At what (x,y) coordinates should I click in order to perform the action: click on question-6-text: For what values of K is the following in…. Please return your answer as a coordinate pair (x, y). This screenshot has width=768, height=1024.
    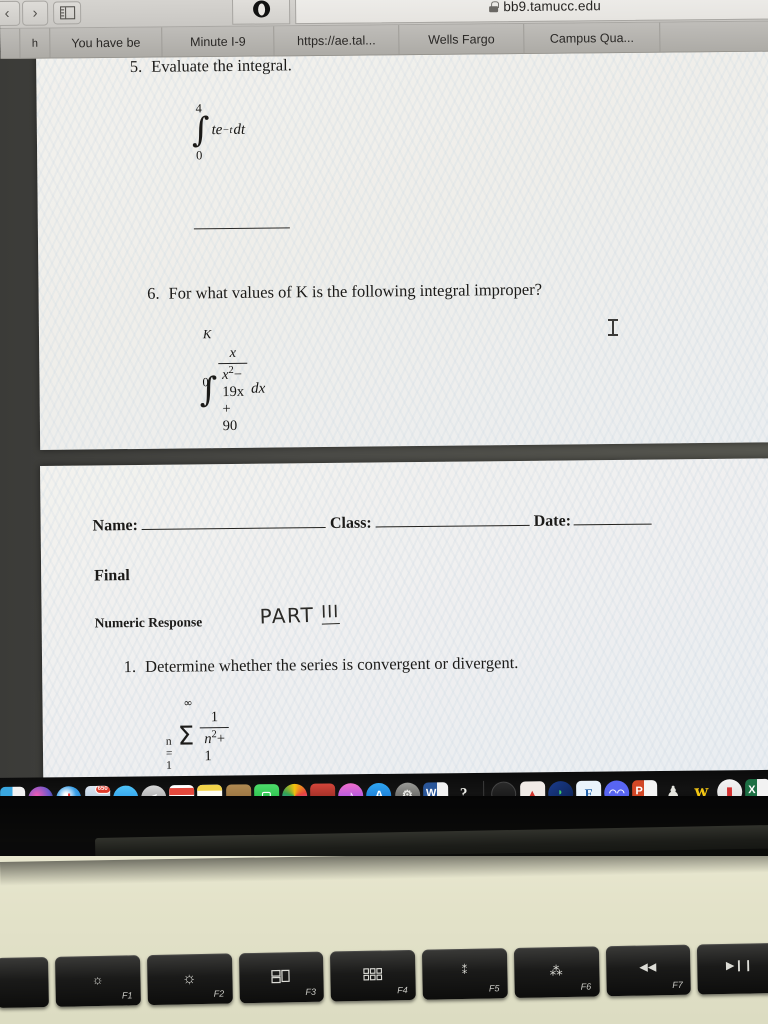
    Looking at the image, I should click on (355, 291).